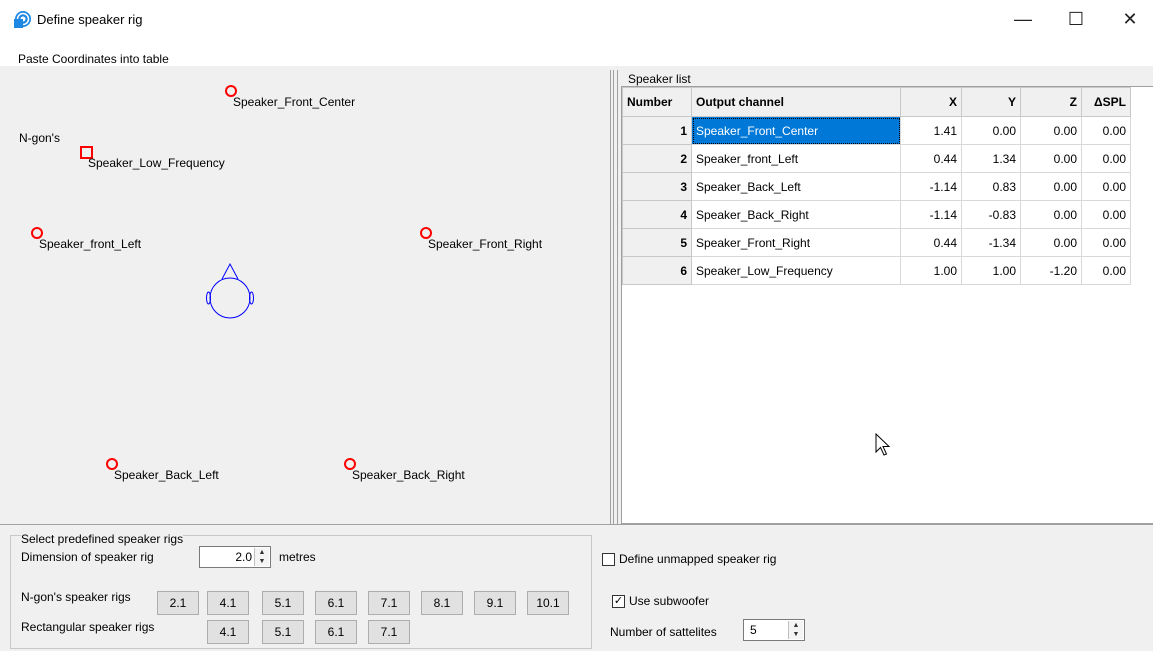 This screenshot has height=651, width=1153. I want to click on checkmark-icon: ✓, so click(618, 601).